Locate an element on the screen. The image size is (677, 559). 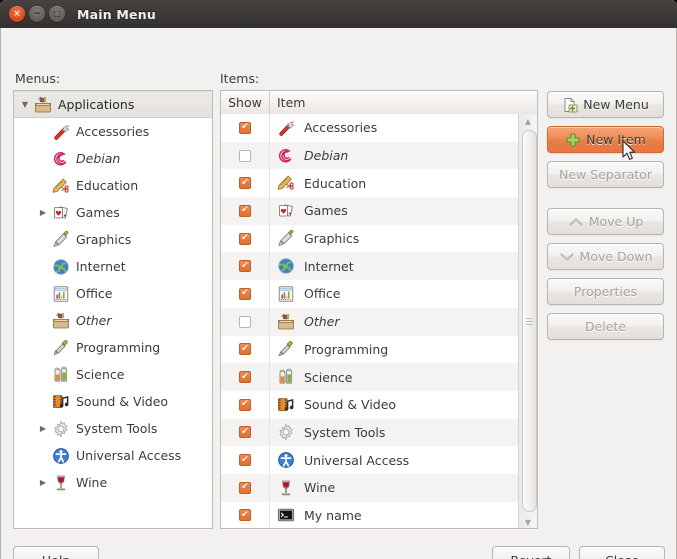
item-label: Wine is located at coordinates (320, 488).